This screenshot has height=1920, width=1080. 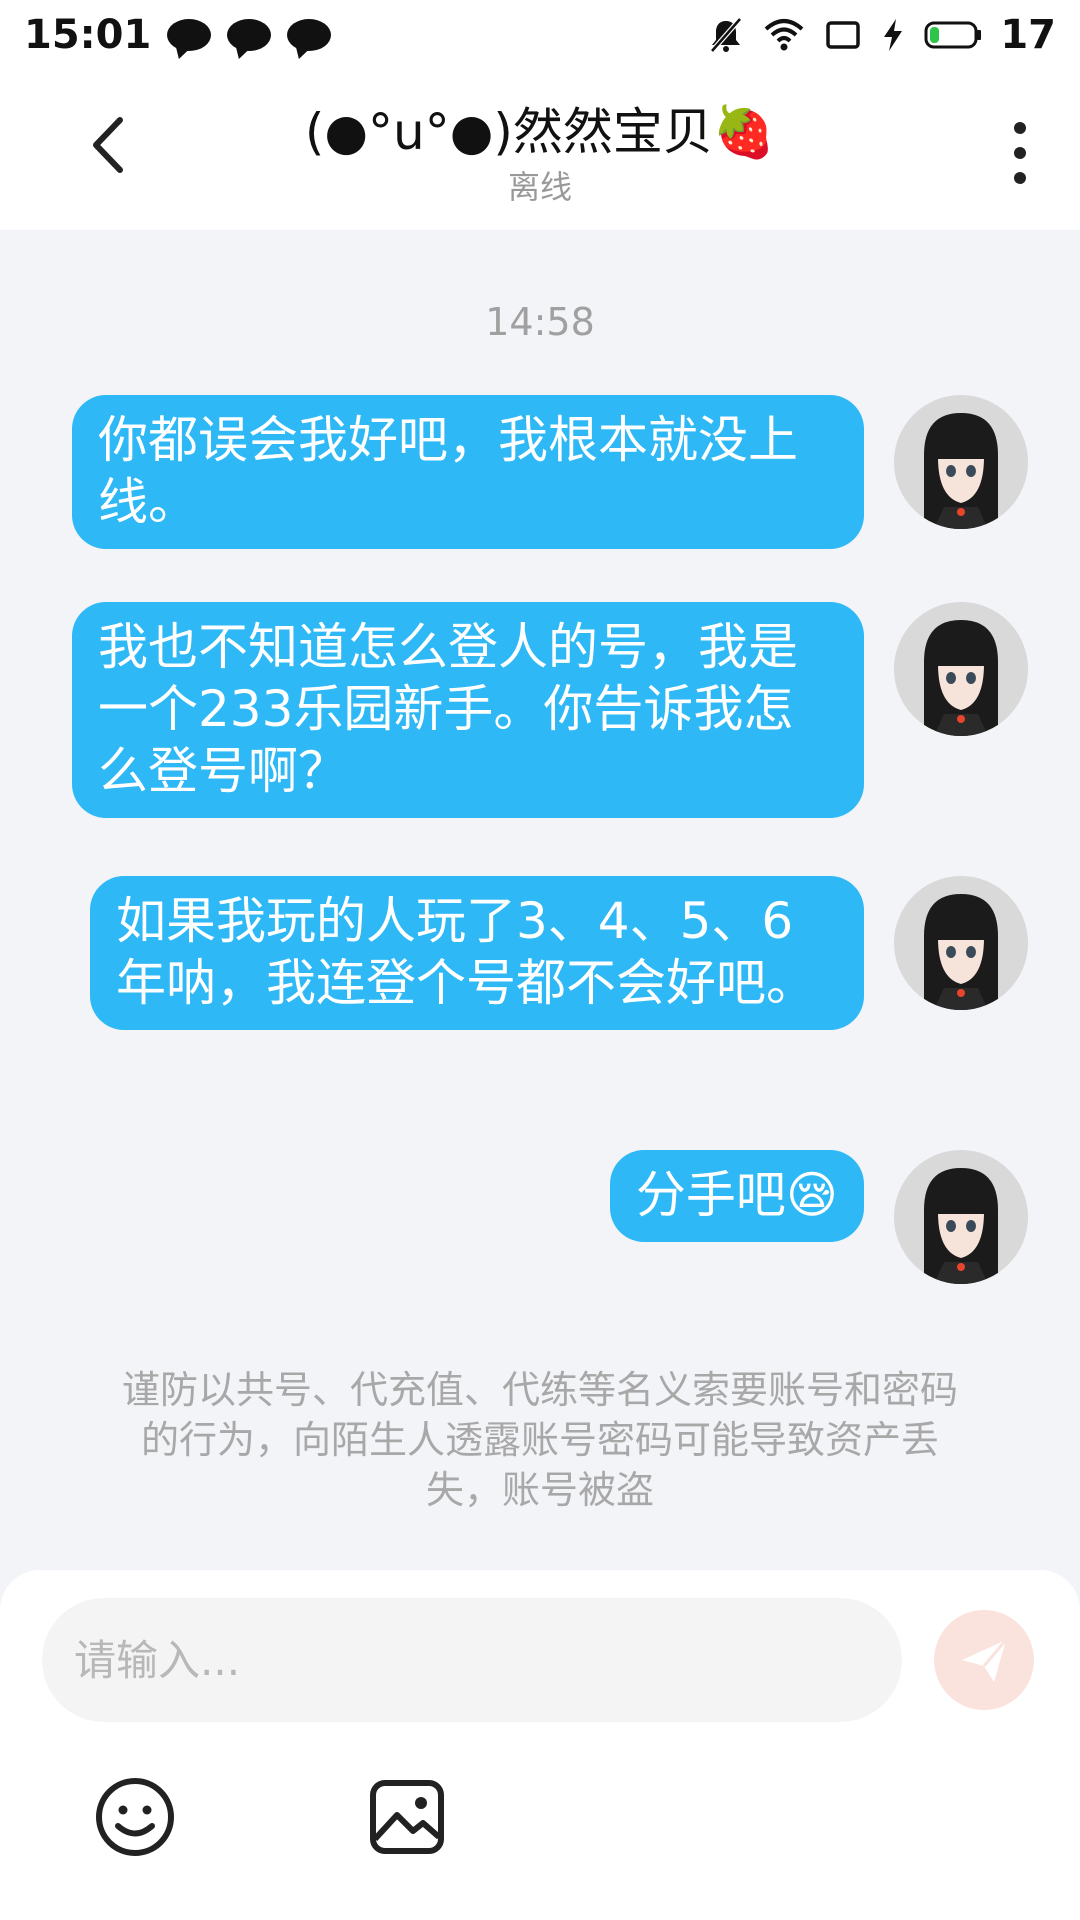 I want to click on image-icon, so click(x=407, y=1817).